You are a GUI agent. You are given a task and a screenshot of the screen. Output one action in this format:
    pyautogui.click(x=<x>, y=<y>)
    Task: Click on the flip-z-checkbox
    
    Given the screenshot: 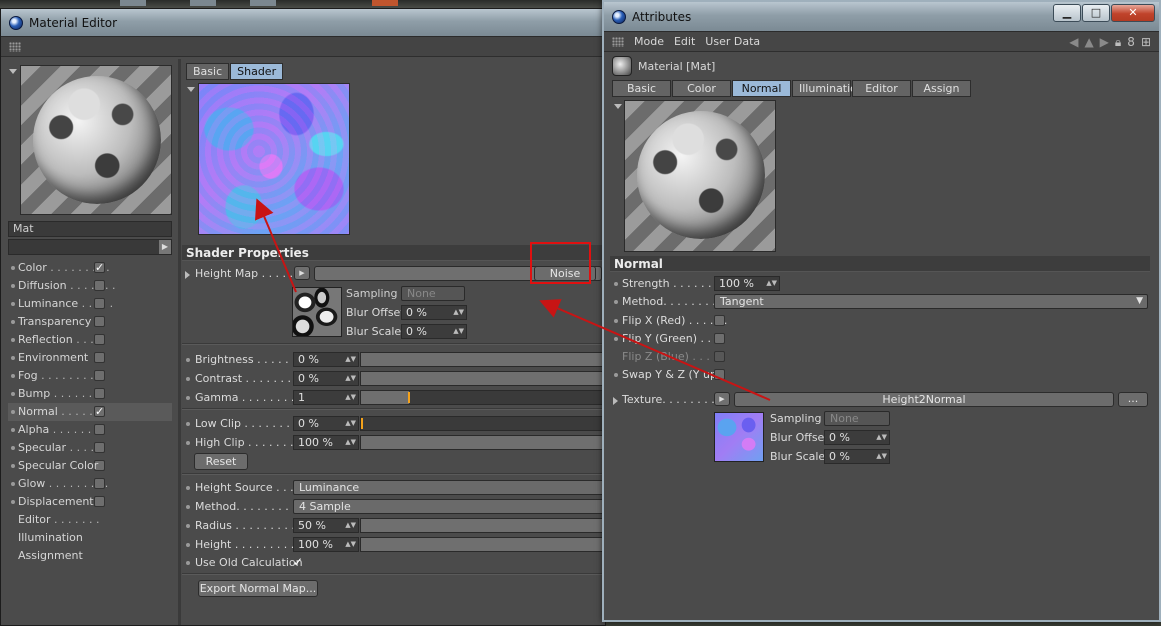 What is the action you would take?
    pyautogui.click(x=719, y=356)
    